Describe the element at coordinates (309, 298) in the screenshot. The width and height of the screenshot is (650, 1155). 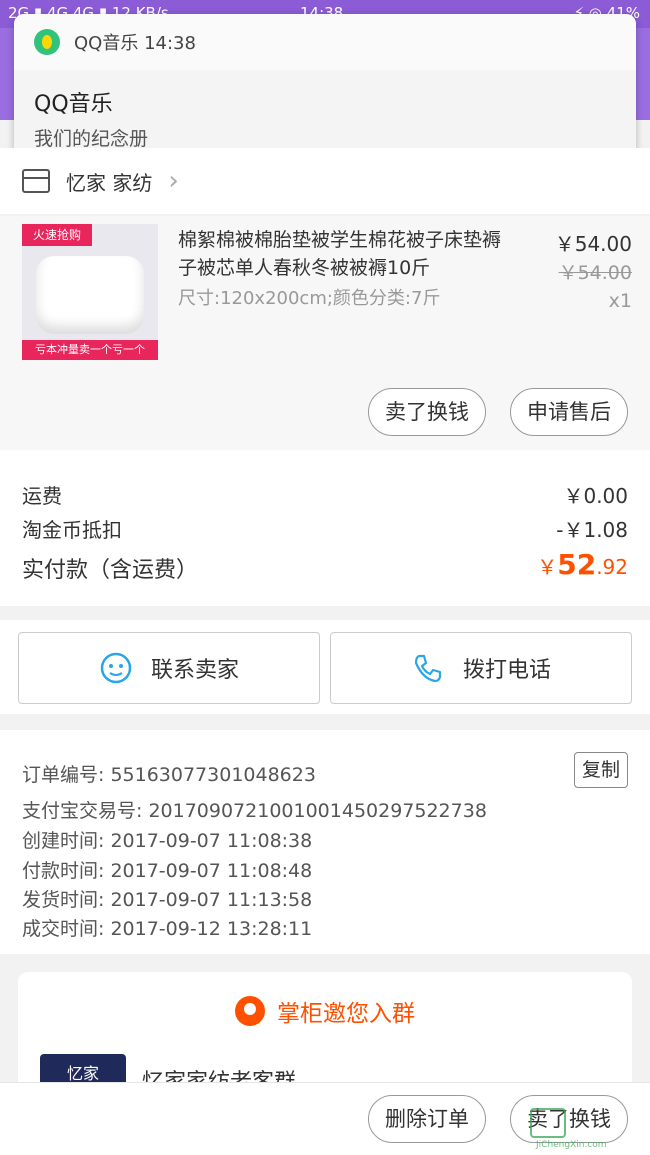
I see `product-spec: 尺寸:120x200cm;颜色分类:7斤` at that location.